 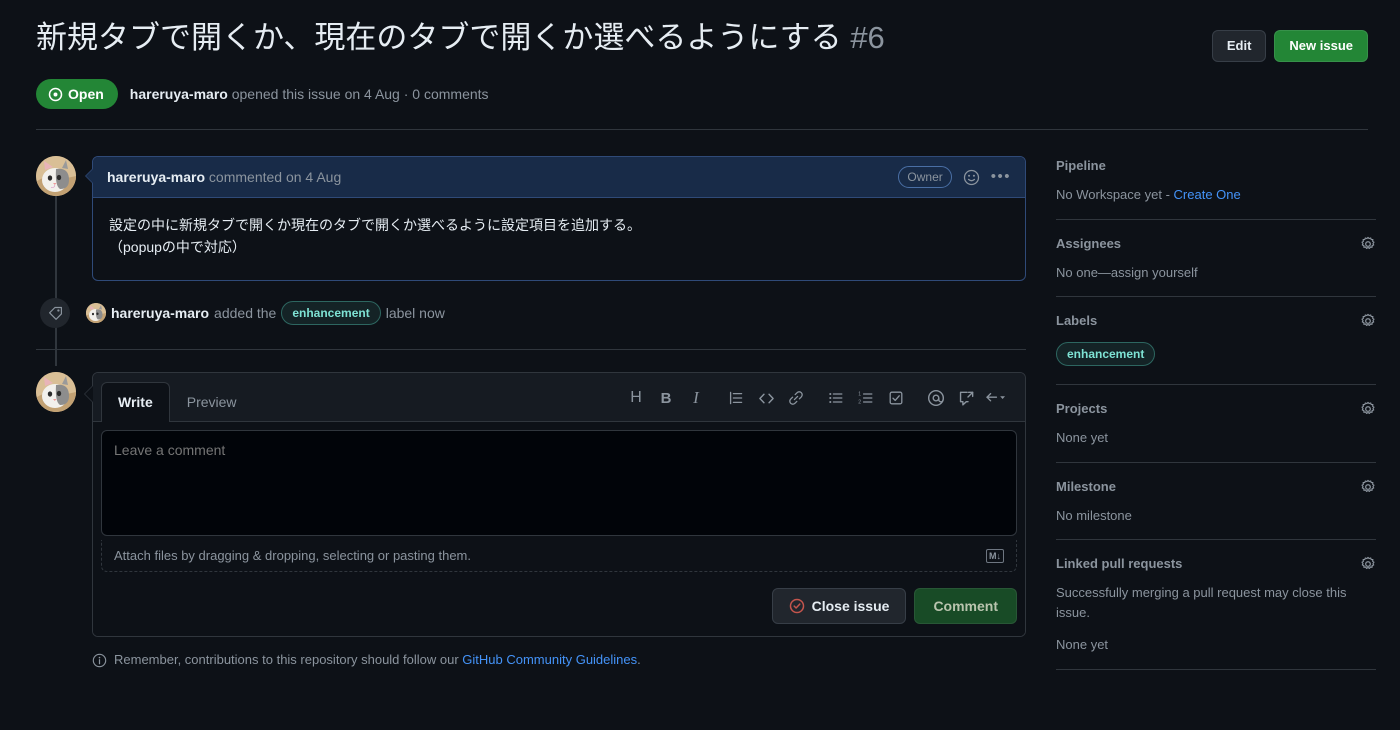 What do you see at coordinates (925, 177) in the screenshot?
I see `owner-badge: Owner` at bounding box center [925, 177].